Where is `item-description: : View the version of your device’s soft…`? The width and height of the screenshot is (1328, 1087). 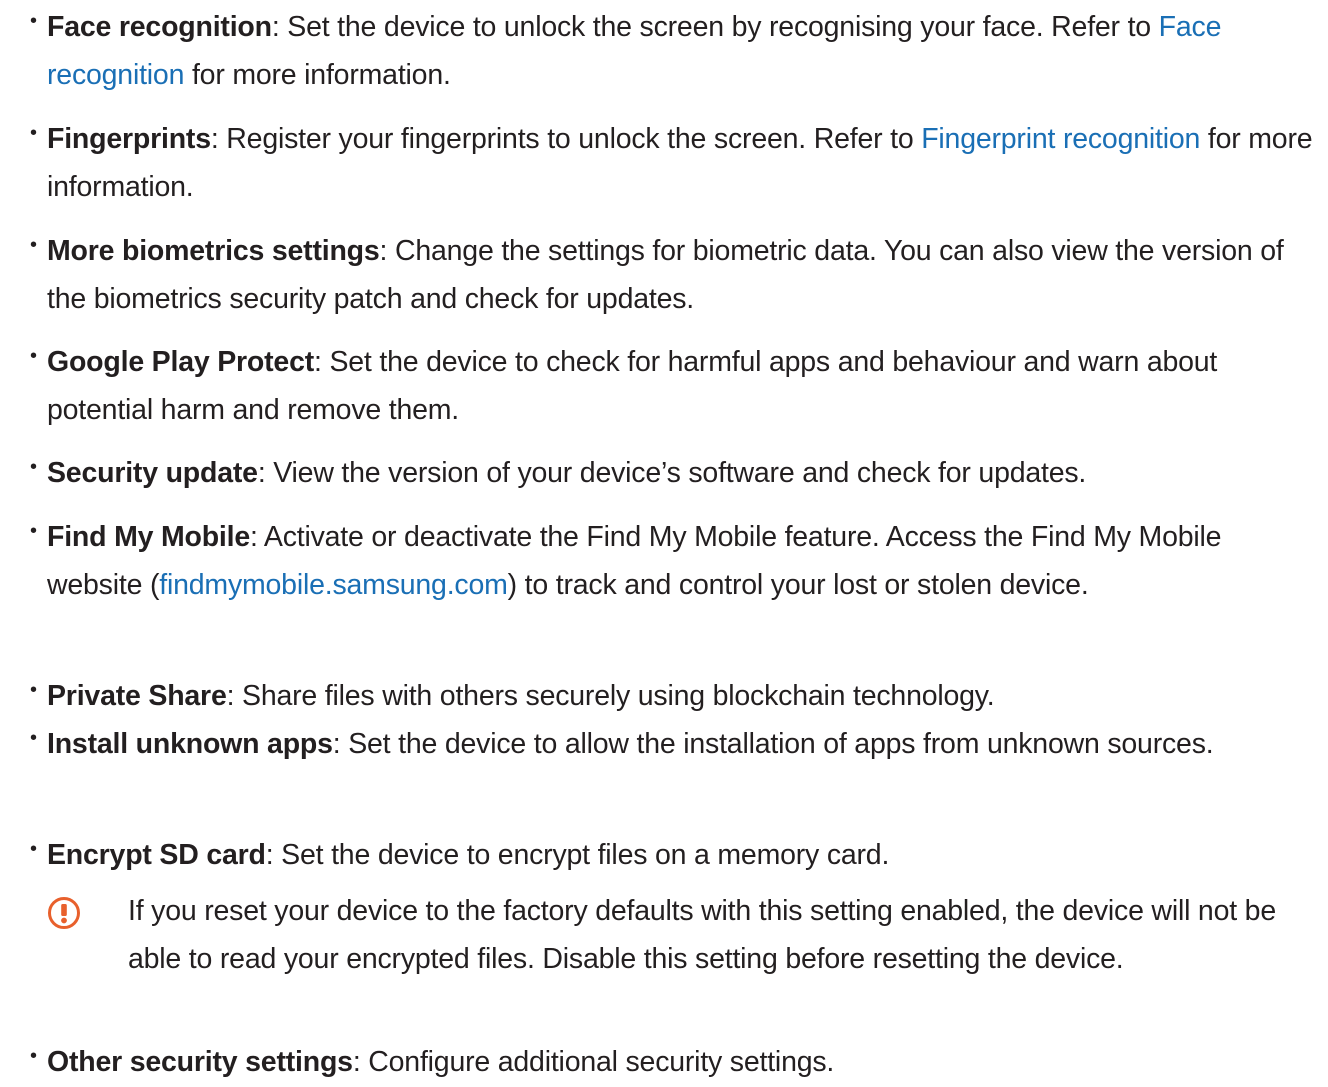
item-description: : View the version of your device’s soft… is located at coordinates (672, 473).